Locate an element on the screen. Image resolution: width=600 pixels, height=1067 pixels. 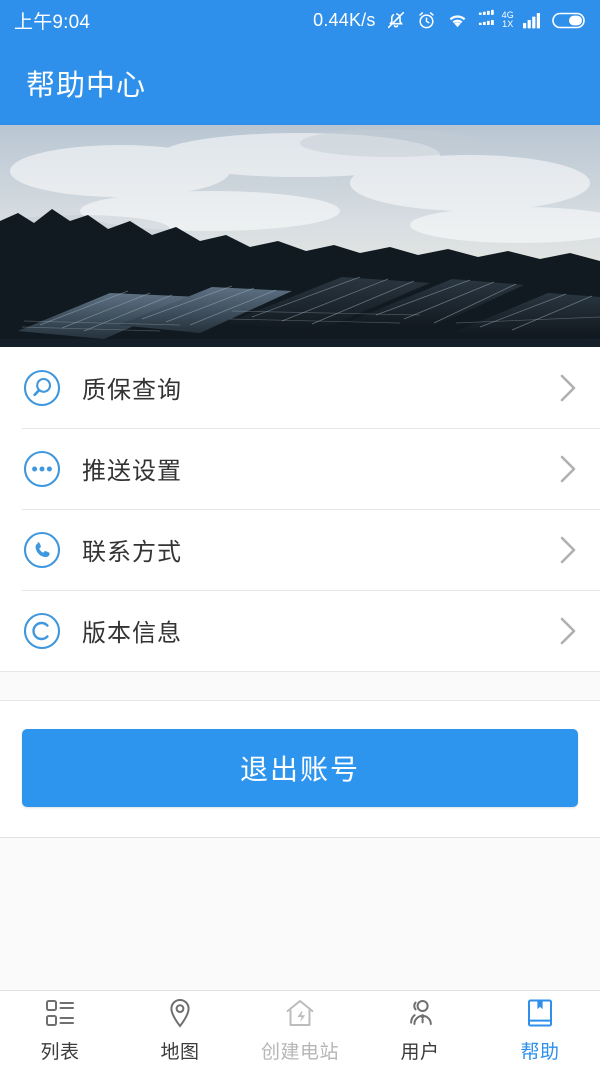
list-icon is located at coordinates (60, 1013).